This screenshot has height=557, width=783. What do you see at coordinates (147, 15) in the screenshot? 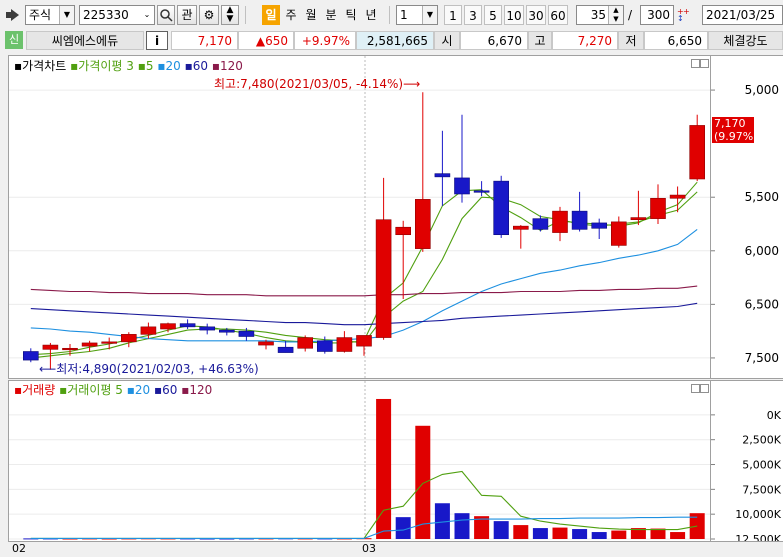
I see `chevron-down-icon: ⌄` at bounding box center [147, 15].